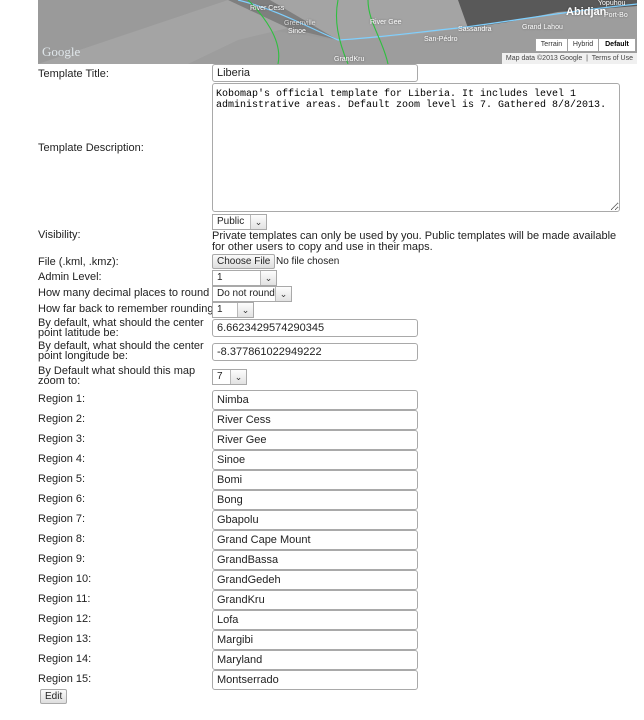 The image size is (644, 720). I want to click on region-label: Region 5:, so click(62, 479).